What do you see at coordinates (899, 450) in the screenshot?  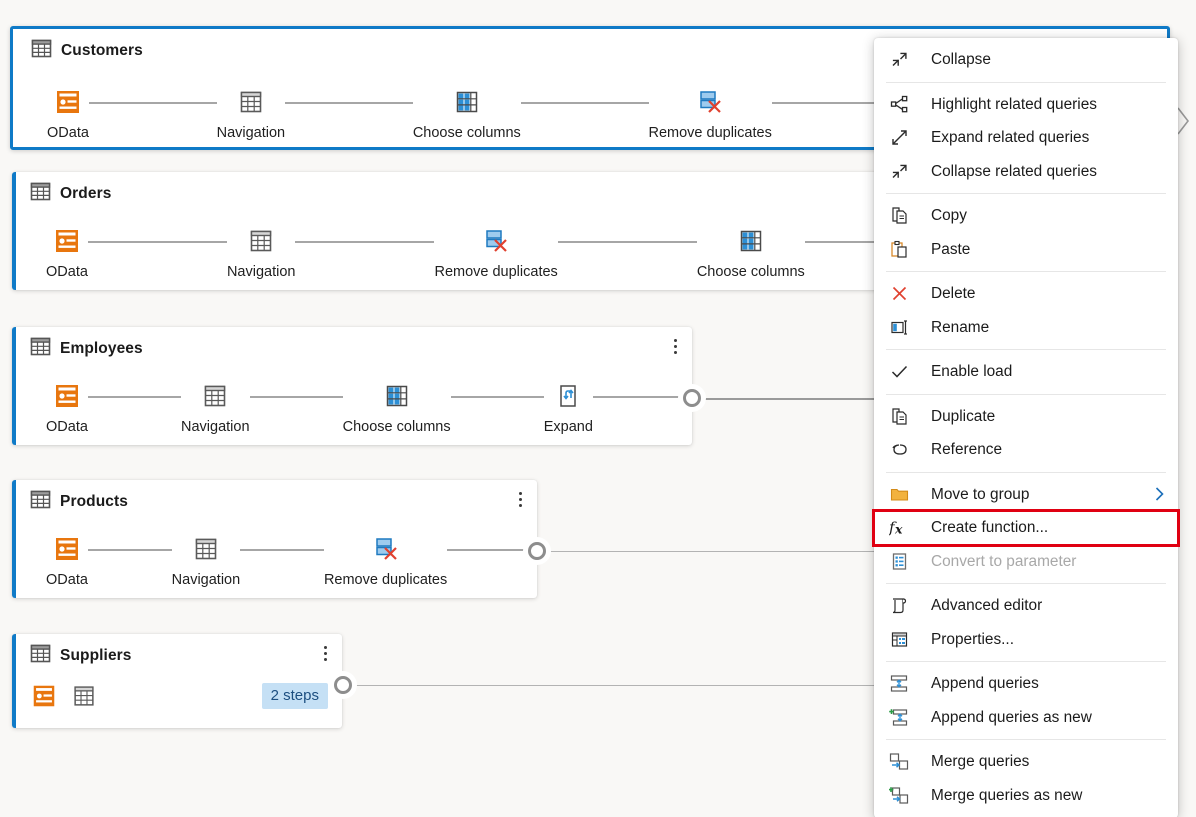 I see `reference-icon` at bounding box center [899, 450].